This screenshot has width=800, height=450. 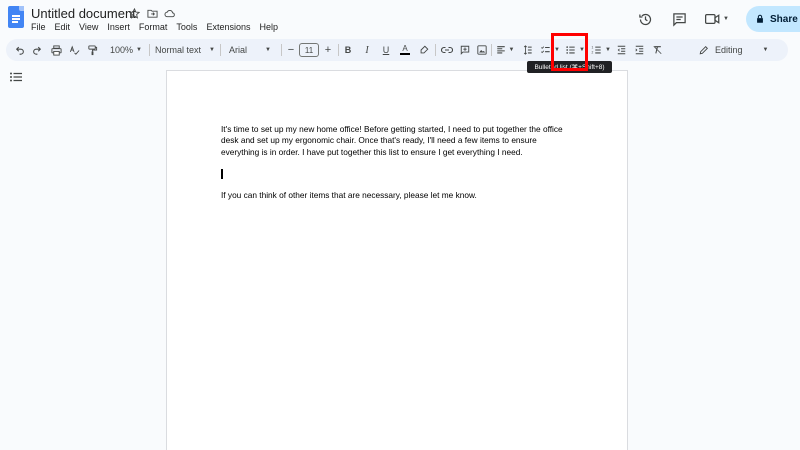 I want to click on menu-extensions: Extensions, so click(x=228, y=27).